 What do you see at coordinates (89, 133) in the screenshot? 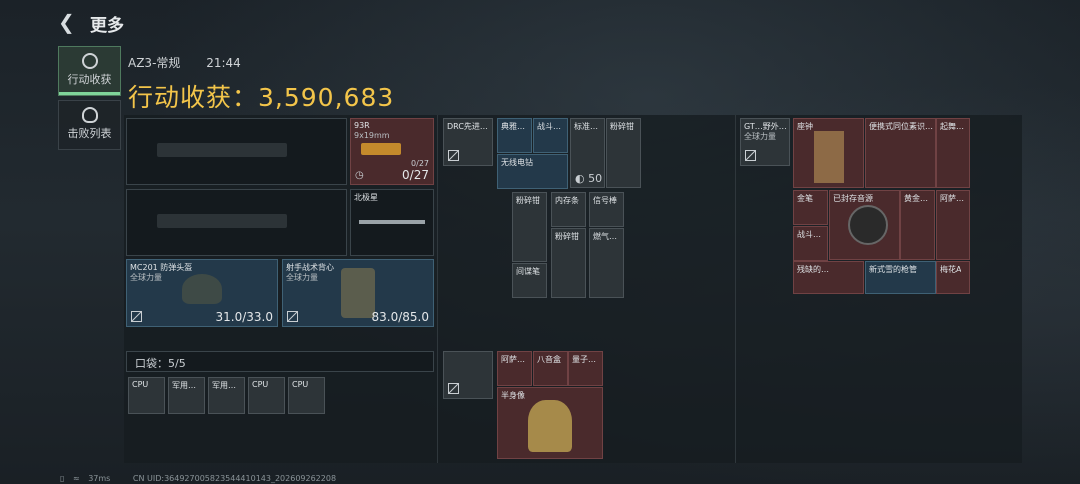
I see `tab-kills-label: 击败列表` at bounding box center [89, 133].